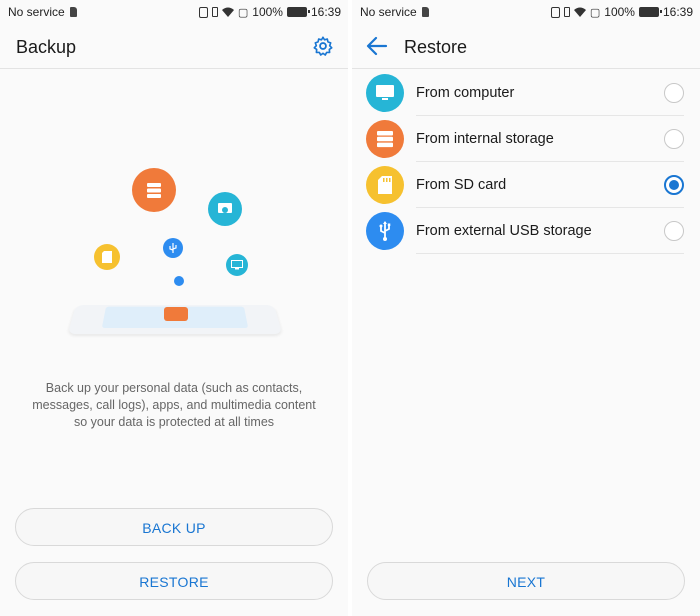  I want to click on option-label: From computer, so click(465, 93).